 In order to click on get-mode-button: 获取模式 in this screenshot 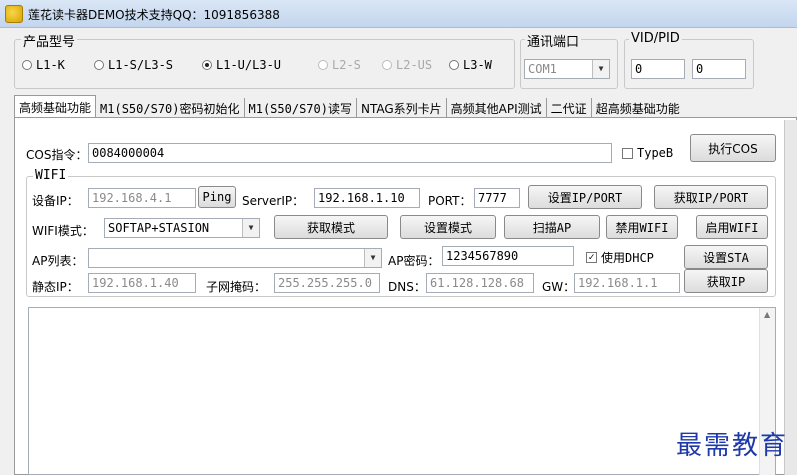, I will do `click(331, 227)`.